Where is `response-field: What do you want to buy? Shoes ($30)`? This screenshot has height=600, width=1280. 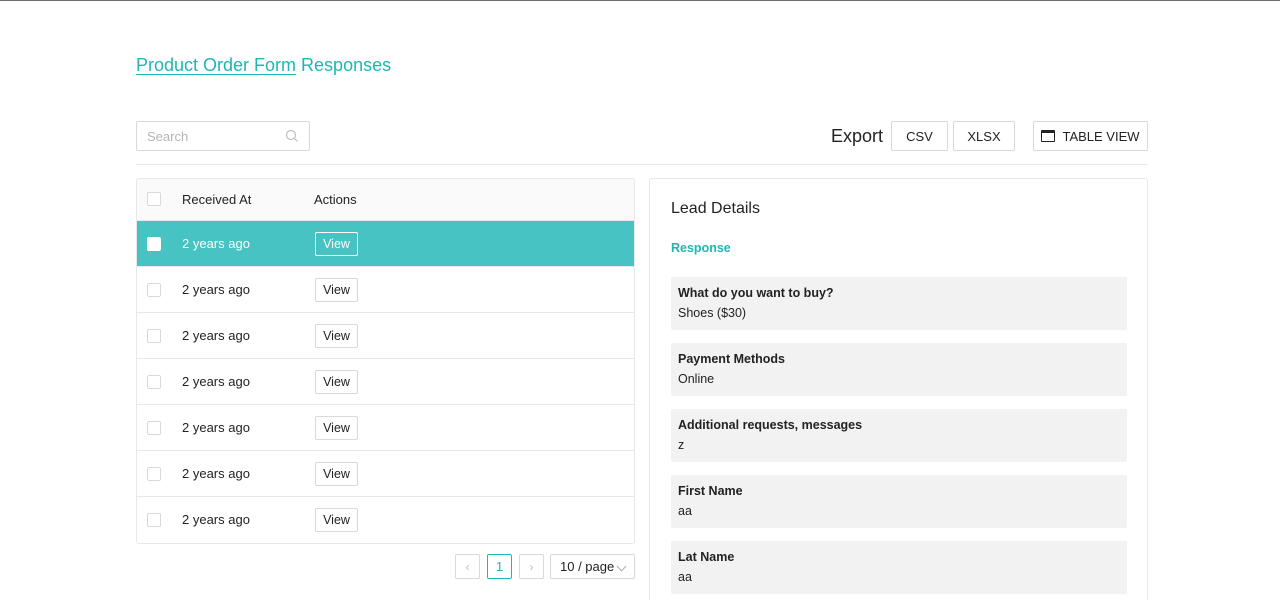
response-field: What do you want to buy? Shoes ($30) is located at coordinates (899, 303).